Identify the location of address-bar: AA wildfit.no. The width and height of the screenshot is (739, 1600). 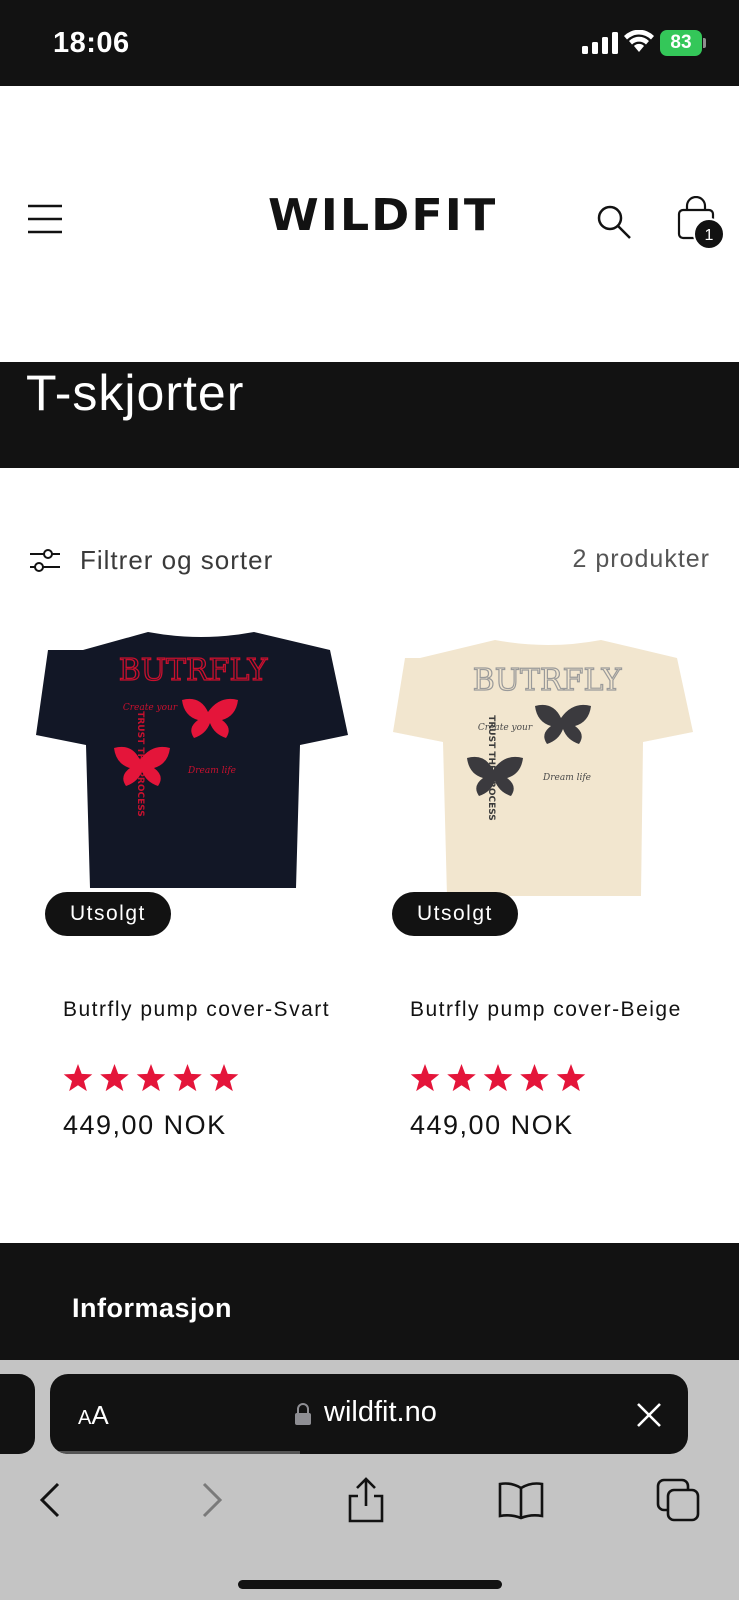
(369, 1414).